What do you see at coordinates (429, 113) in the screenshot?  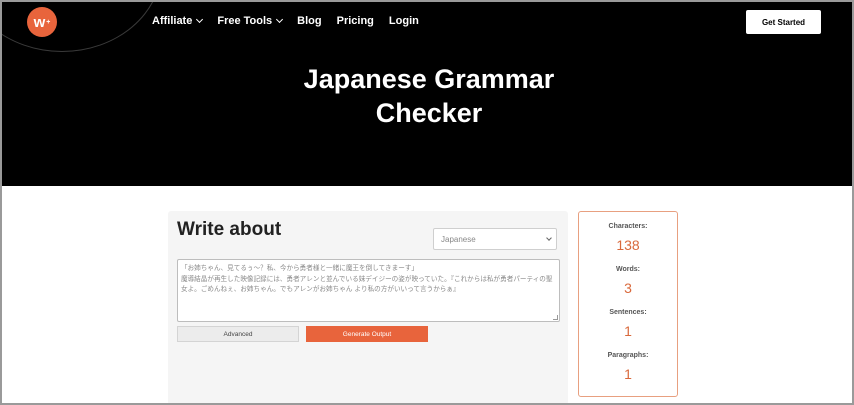 I see `page-title-line-2: Checker` at bounding box center [429, 113].